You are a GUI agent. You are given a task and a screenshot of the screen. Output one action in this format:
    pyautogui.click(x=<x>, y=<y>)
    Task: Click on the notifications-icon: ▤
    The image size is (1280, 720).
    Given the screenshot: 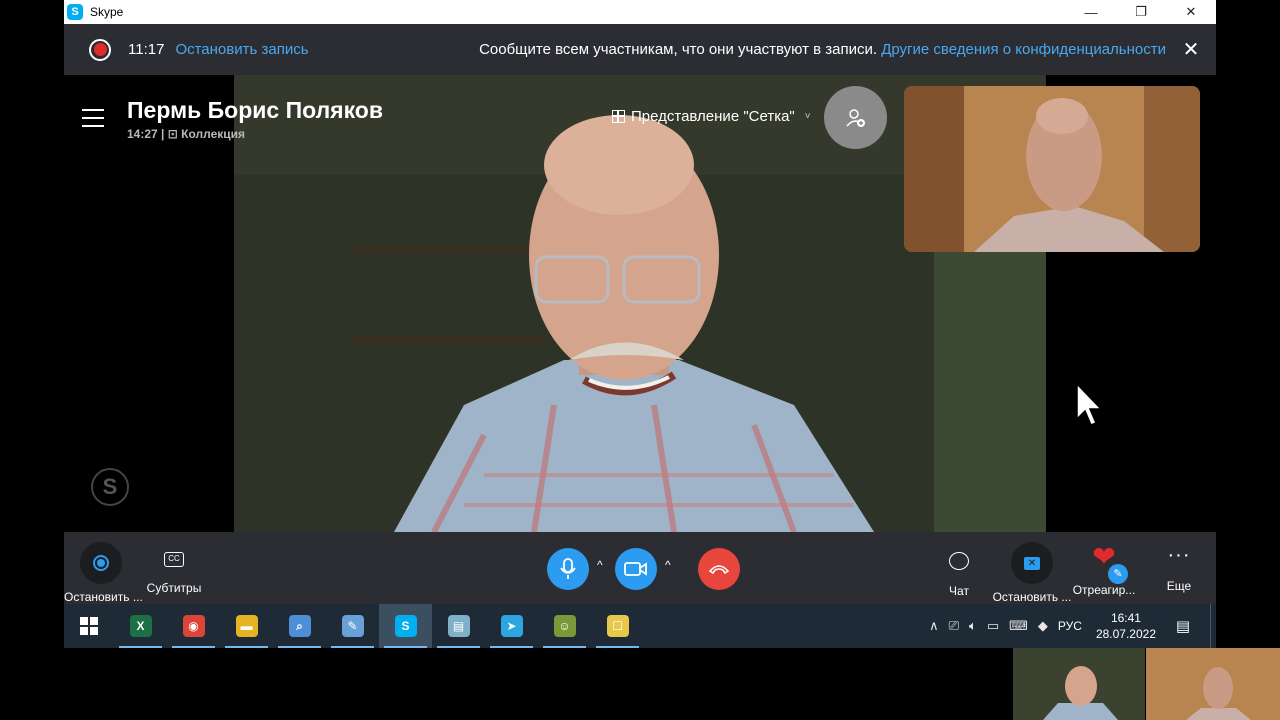 What is the action you would take?
    pyautogui.click(x=1183, y=626)
    